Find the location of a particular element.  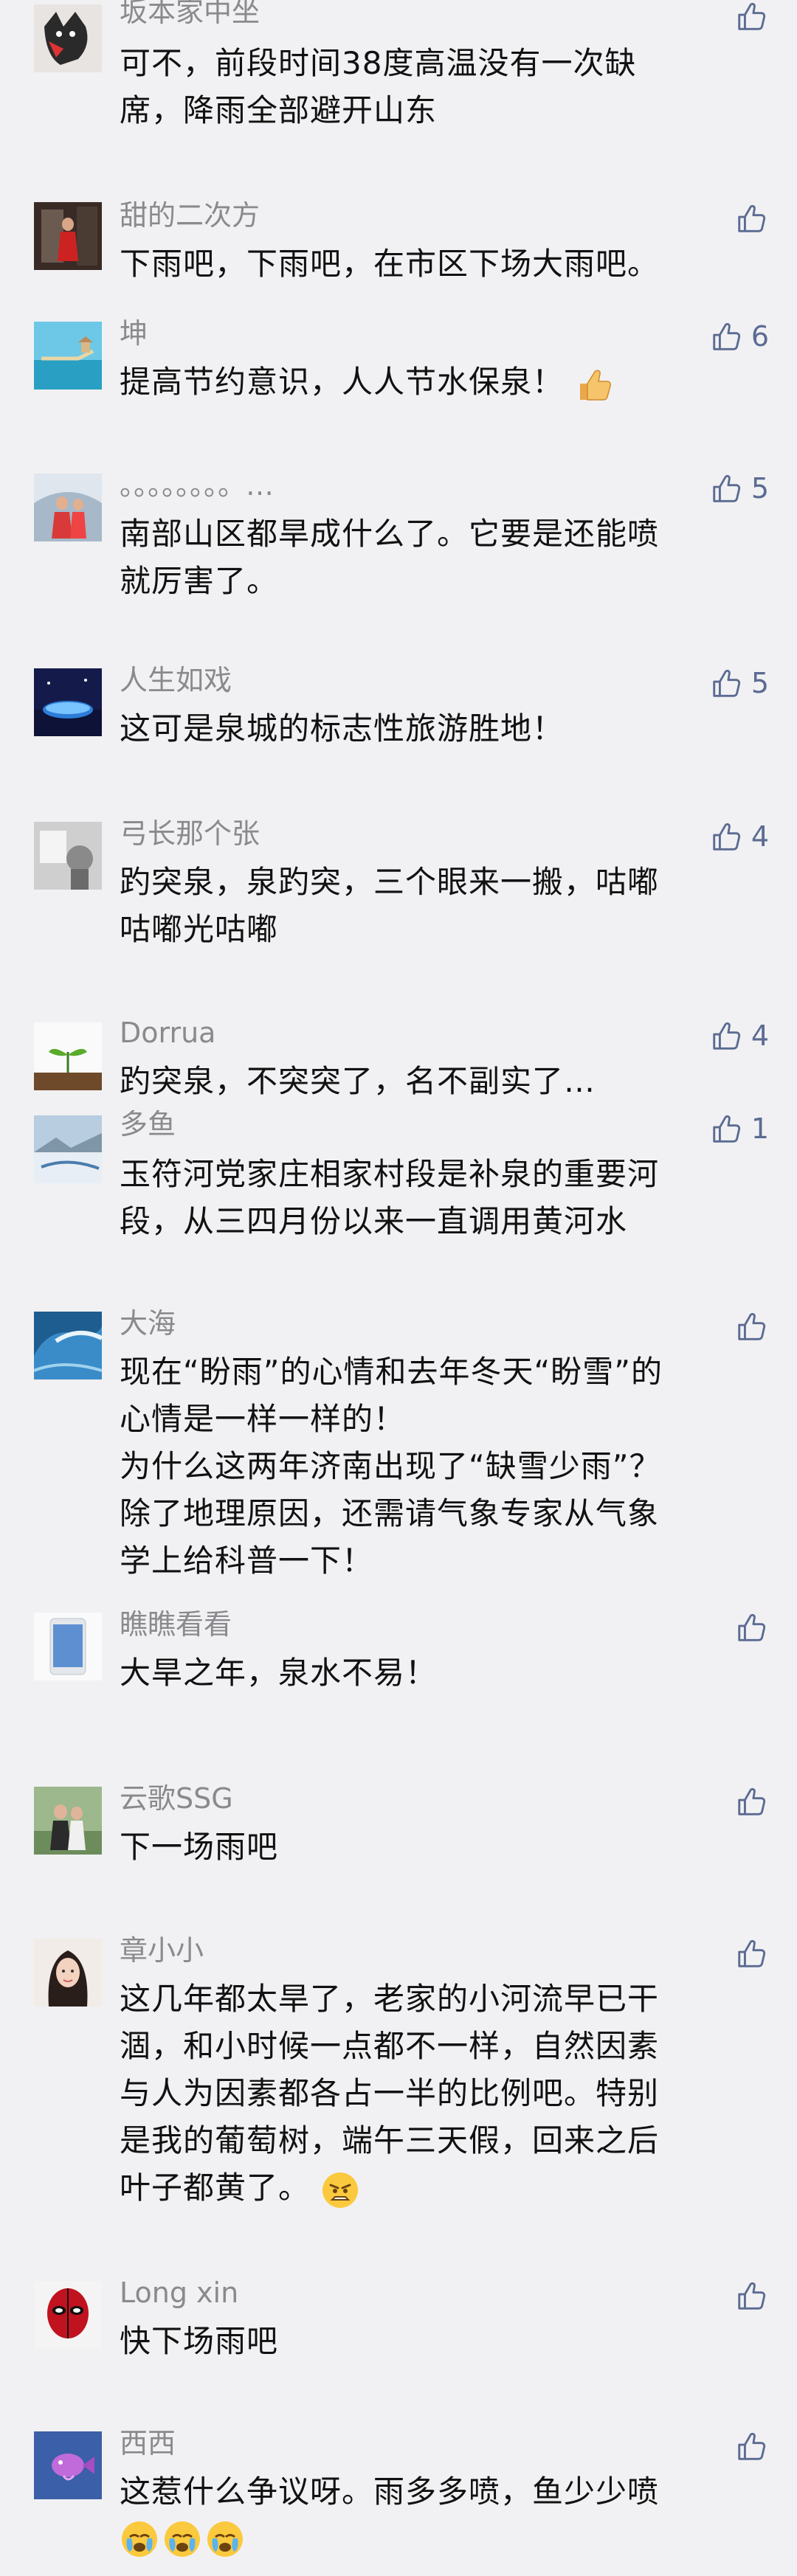

comment-text: 快下场雨吧 is located at coordinates (199, 2341).